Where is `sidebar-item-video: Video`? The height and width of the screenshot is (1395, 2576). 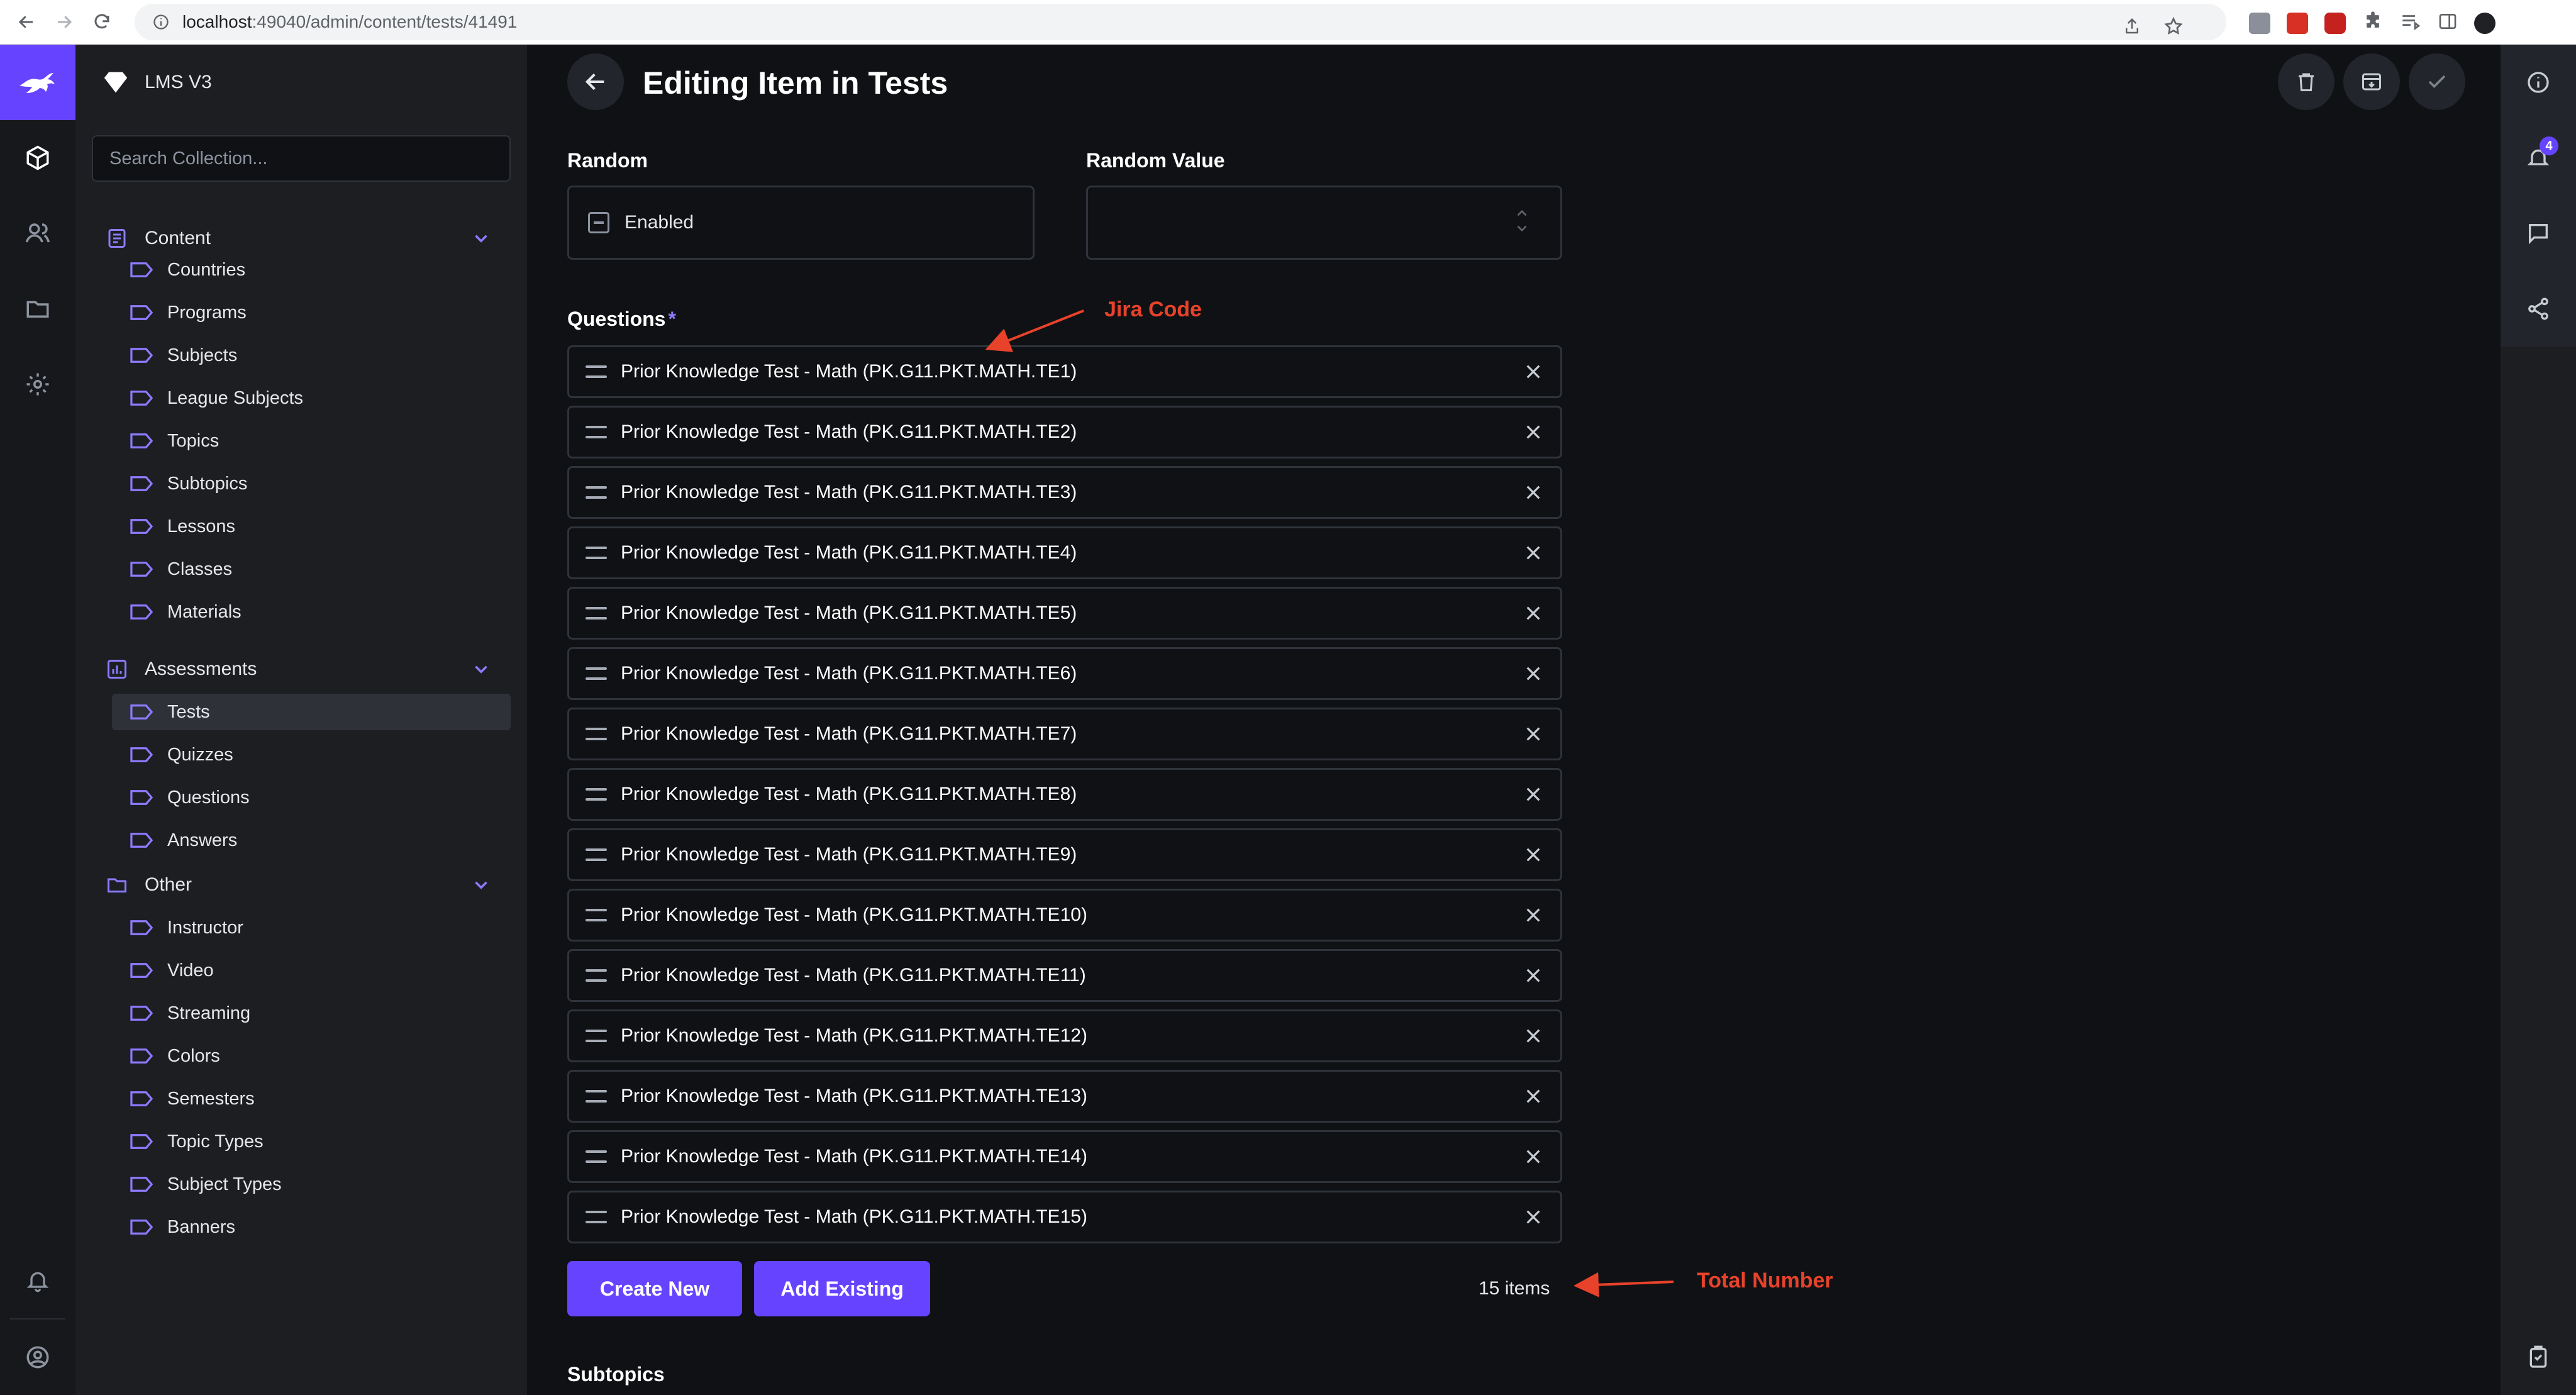
sidebar-item-video: Video is located at coordinates (311, 970).